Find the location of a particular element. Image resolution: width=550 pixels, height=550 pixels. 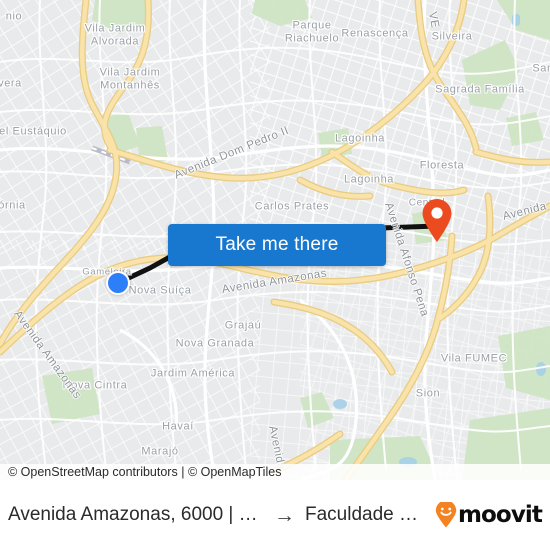

arrow-right-icon: → is located at coordinates (284, 515).